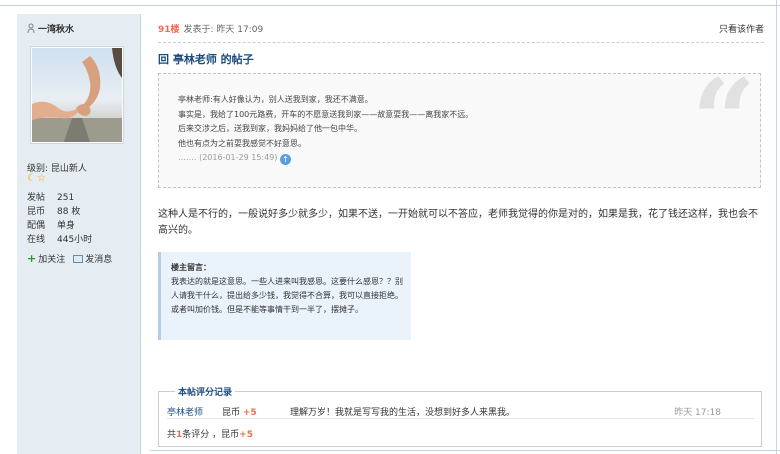 The width and height of the screenshot is (780, 454). Describe the element at coordinates (697, 412) in the screenshot. I see `rating-time: 昨天 17:18` at that location.